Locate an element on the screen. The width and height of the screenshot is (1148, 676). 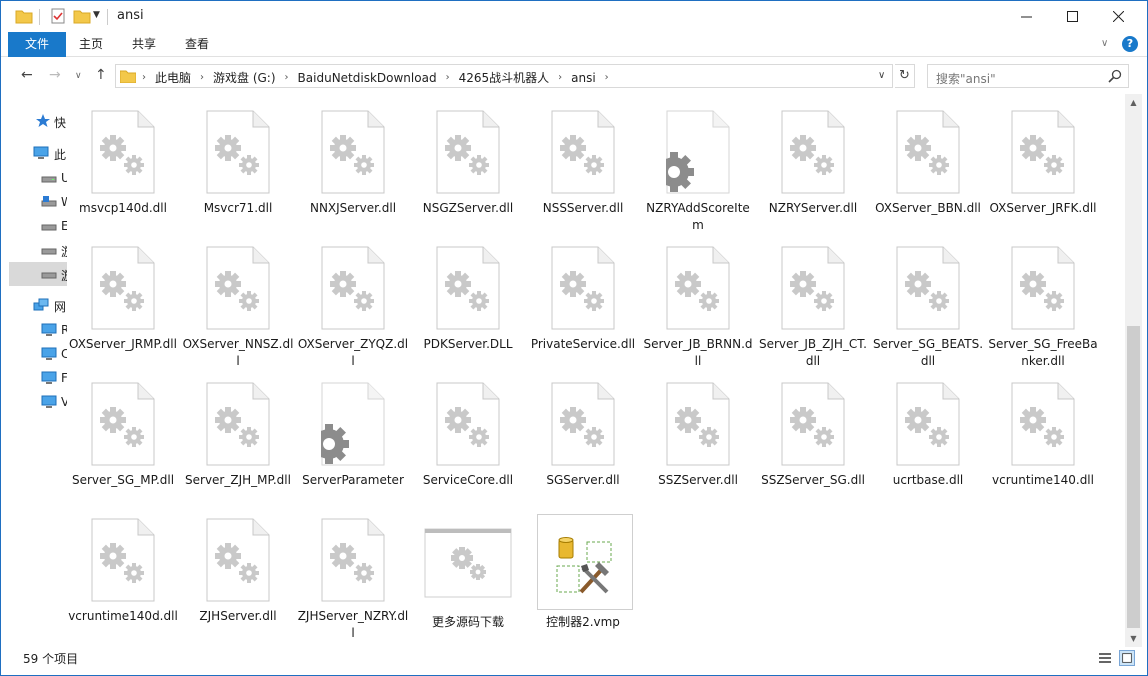
scroll-down-button: ▼ is located at coordinates (1133, 638).